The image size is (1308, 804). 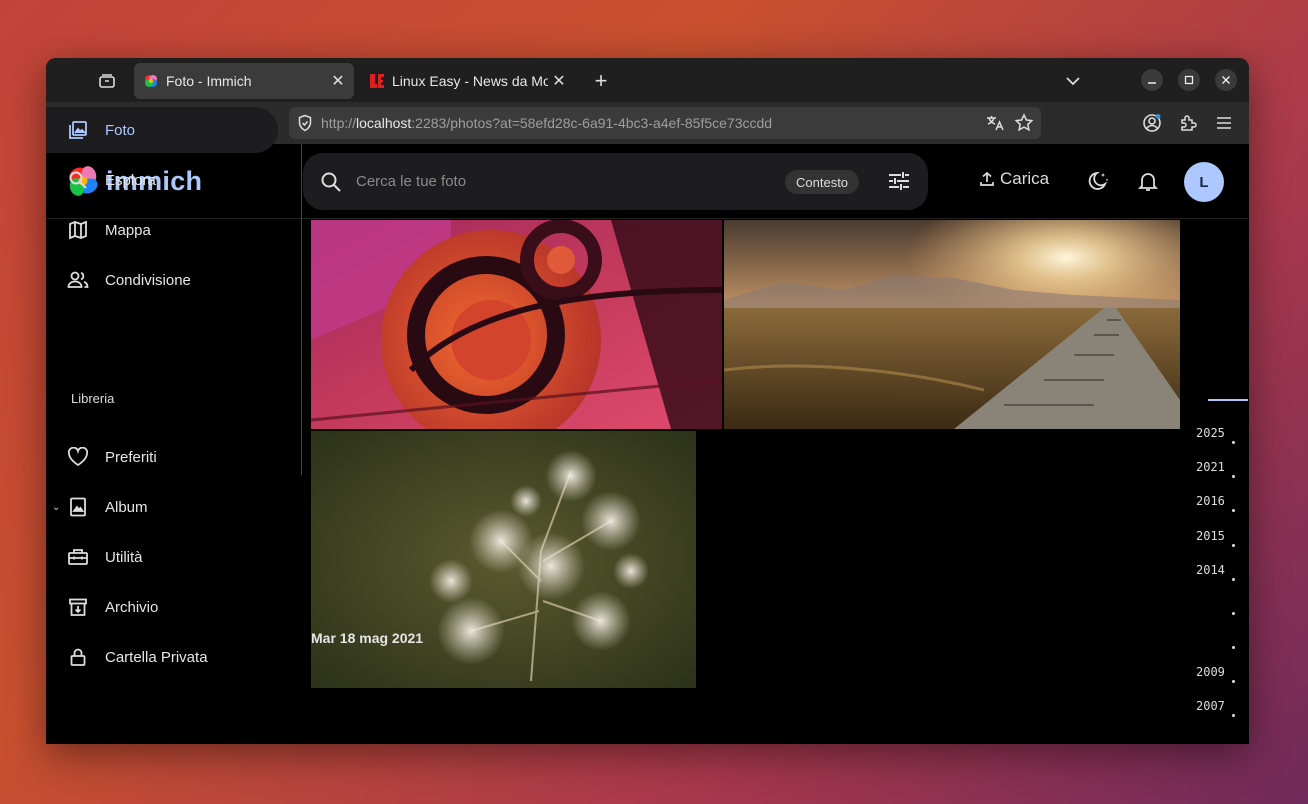 I want to click on photos-icon, so click(x=78, y=130).